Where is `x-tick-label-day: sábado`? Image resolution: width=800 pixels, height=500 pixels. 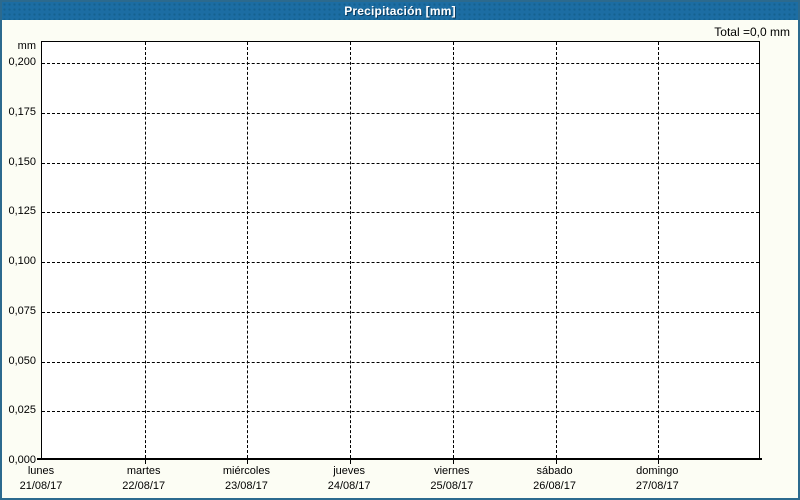
x-tick-label-day: sábado is located at coordinates (554, 471).